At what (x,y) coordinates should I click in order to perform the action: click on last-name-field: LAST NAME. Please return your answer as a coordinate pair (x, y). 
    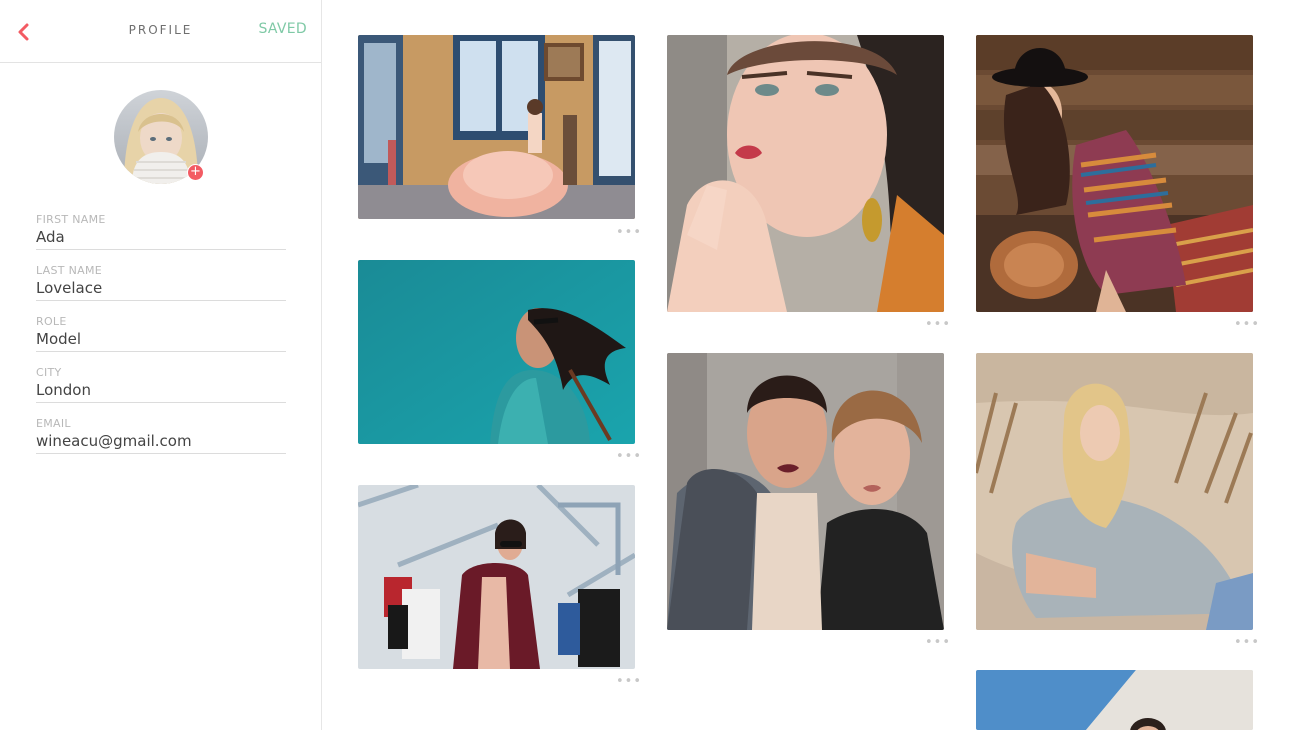
    Looking at the image, I should click on (161, 282).